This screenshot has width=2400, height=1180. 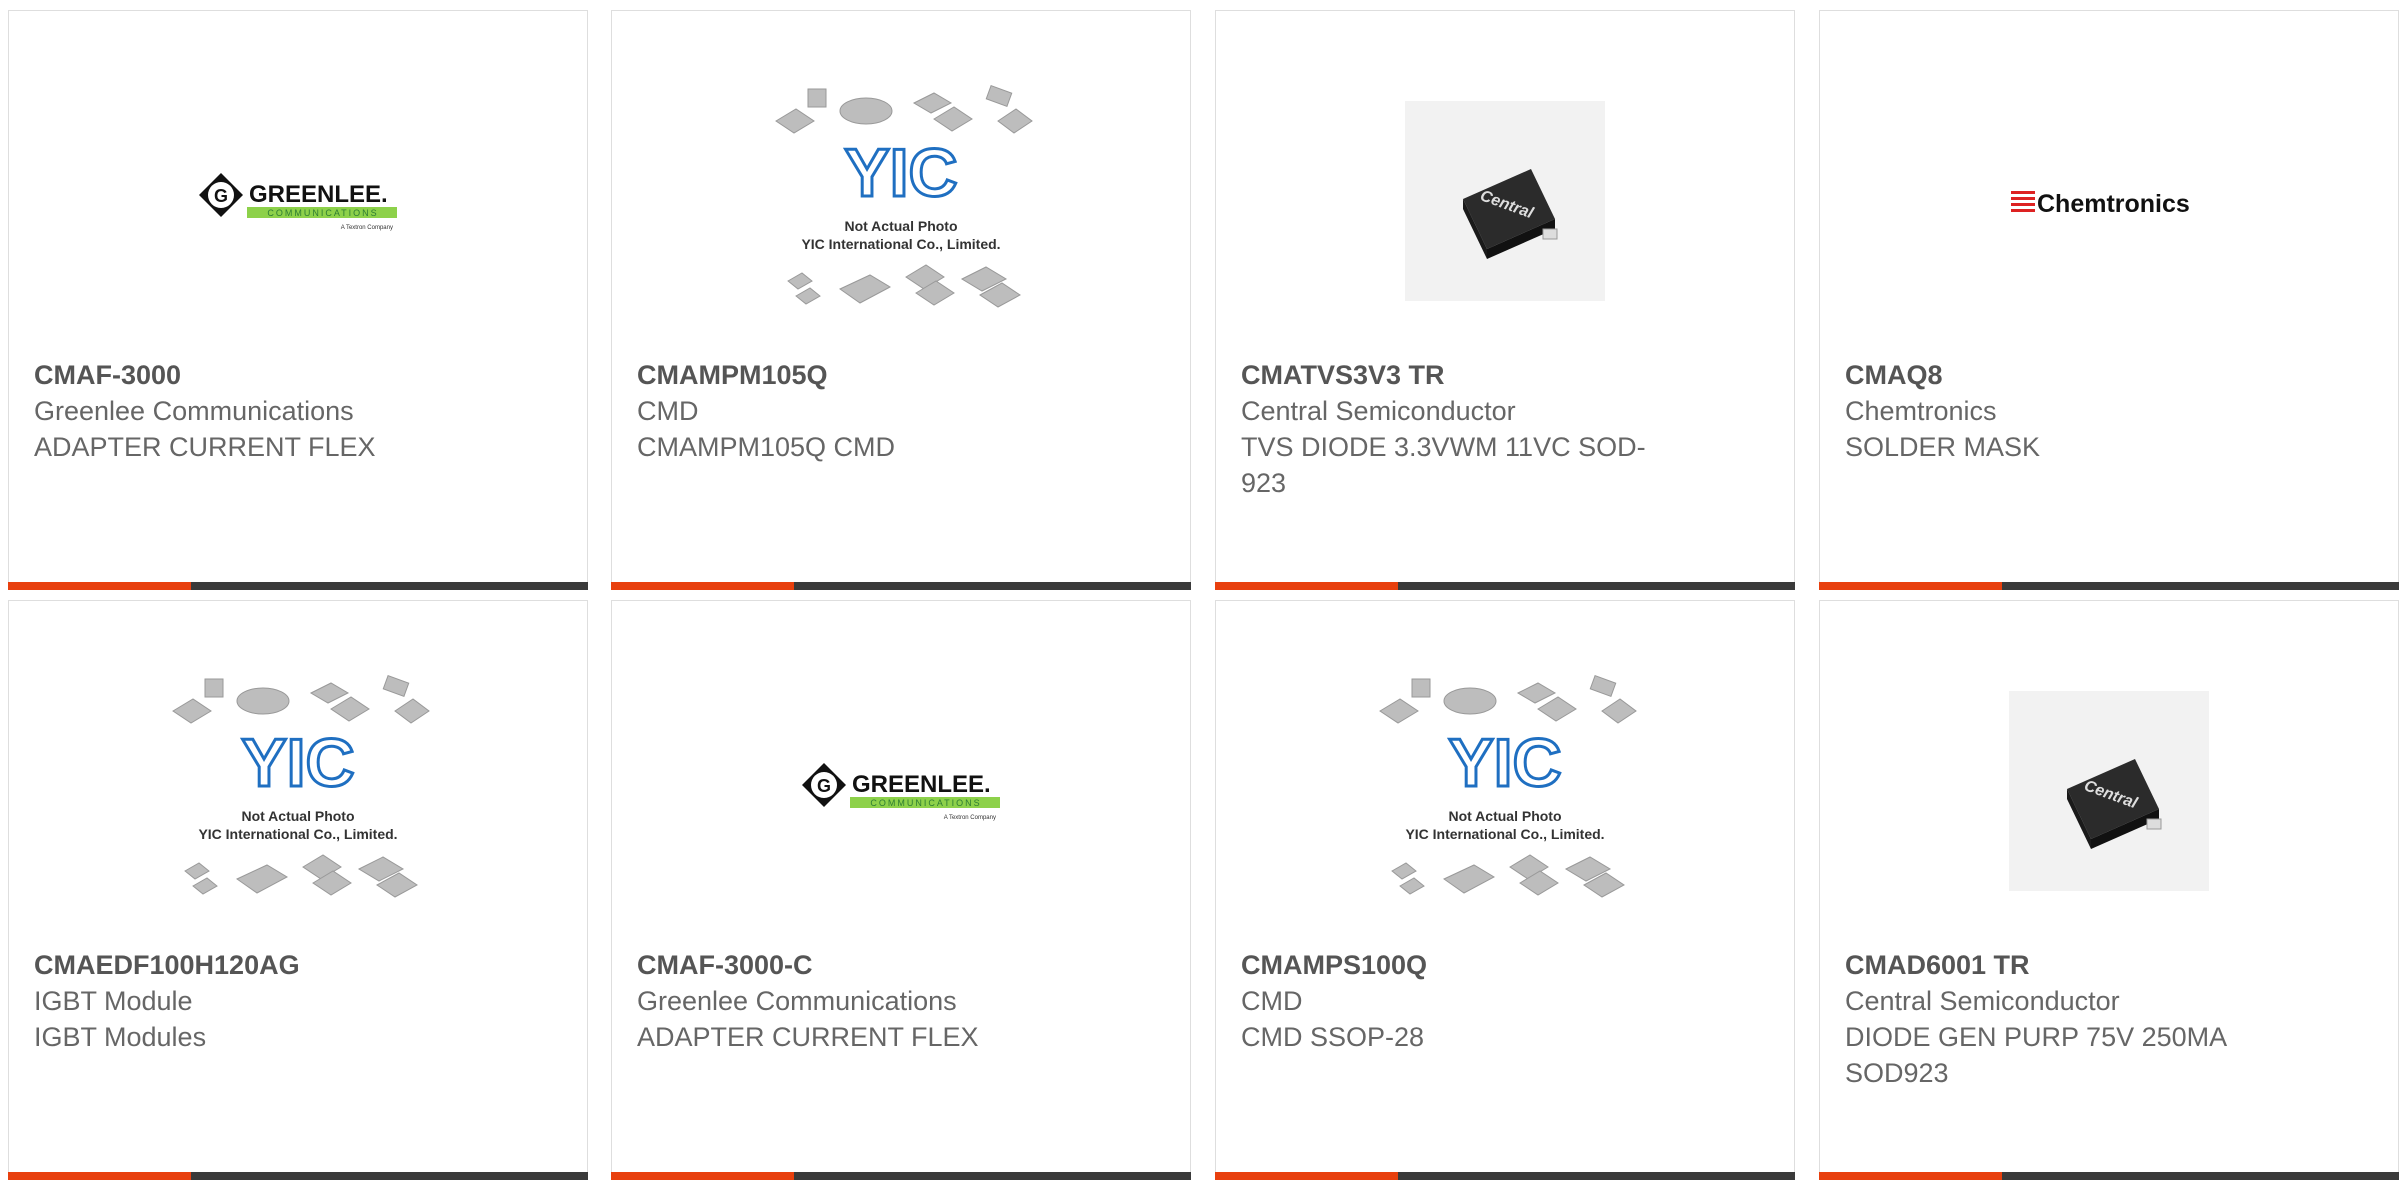 What do you see at coordinates (852, 375) in the screenshot?
I see `part-number: CMAMPM105Q` at bounding box center [852, 375].